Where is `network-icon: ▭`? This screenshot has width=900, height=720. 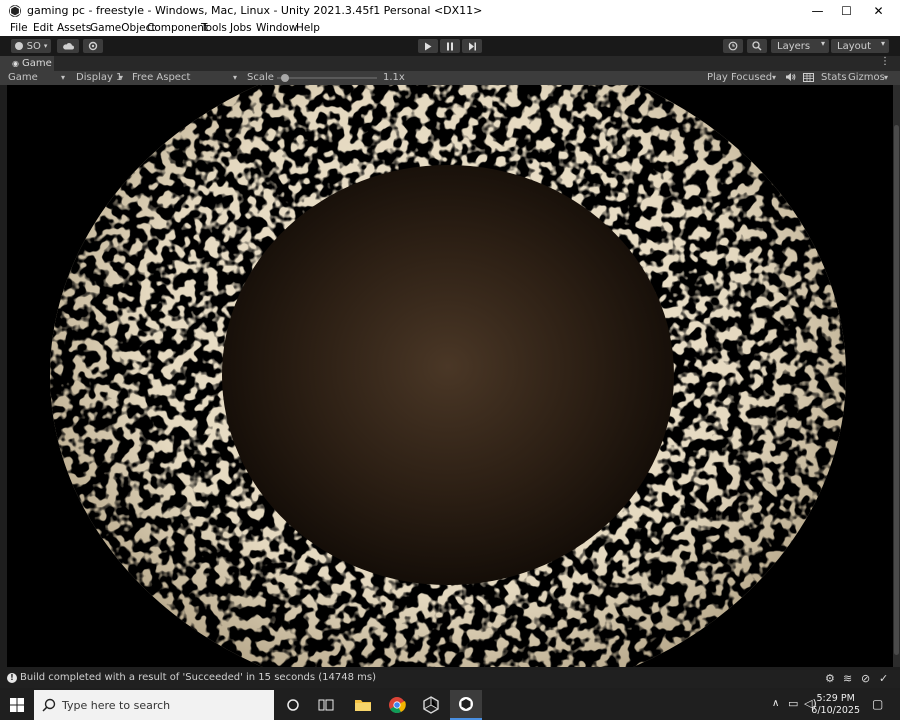 network-icon: ▭ is located at coordinates (793, 703).